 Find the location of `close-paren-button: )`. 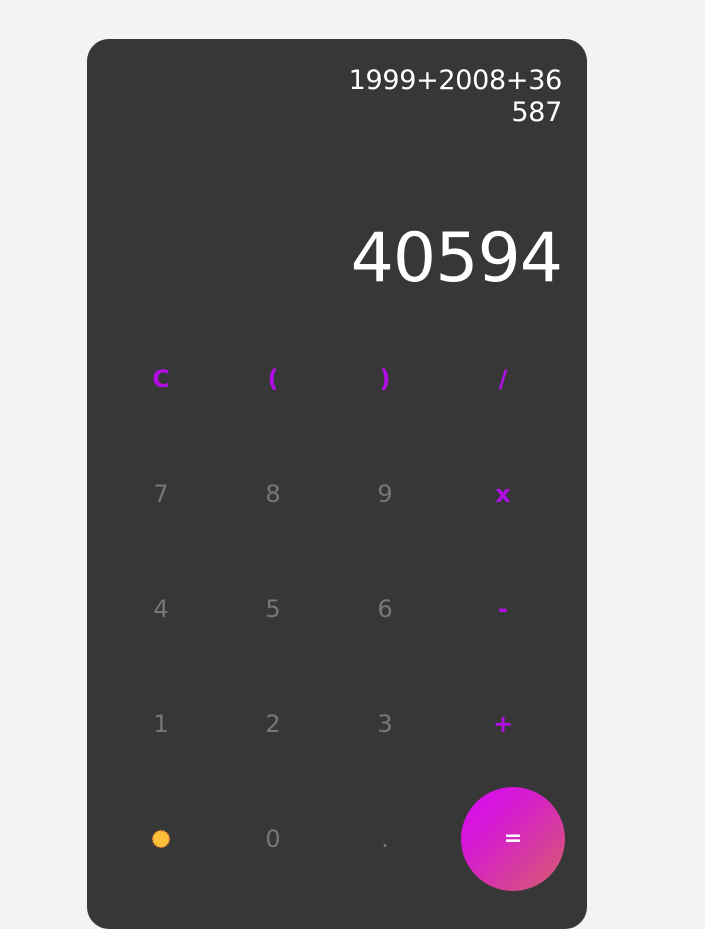

close-paren-button: ) is located at coordinates (385, 378).